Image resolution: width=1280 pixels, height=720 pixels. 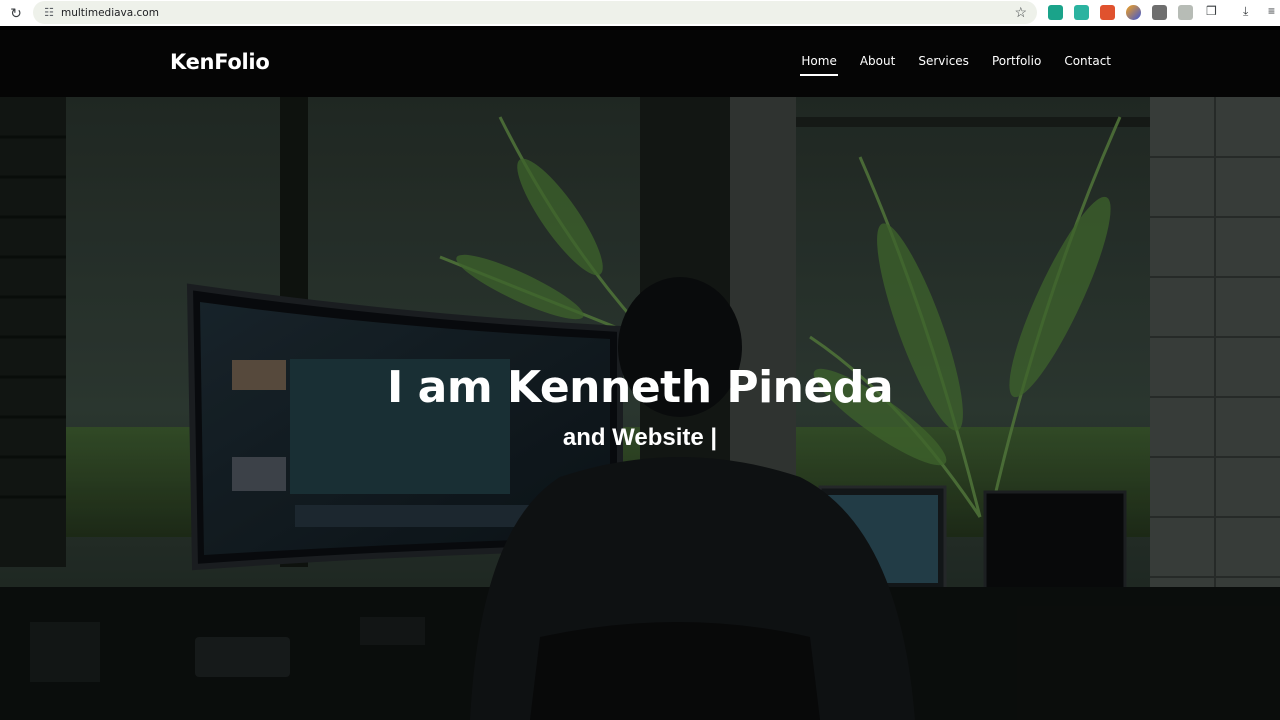 What do you see at coordinates (819, 65) in the screenshot?
I see `nav-home: Home` at bounding box center [819, 65].